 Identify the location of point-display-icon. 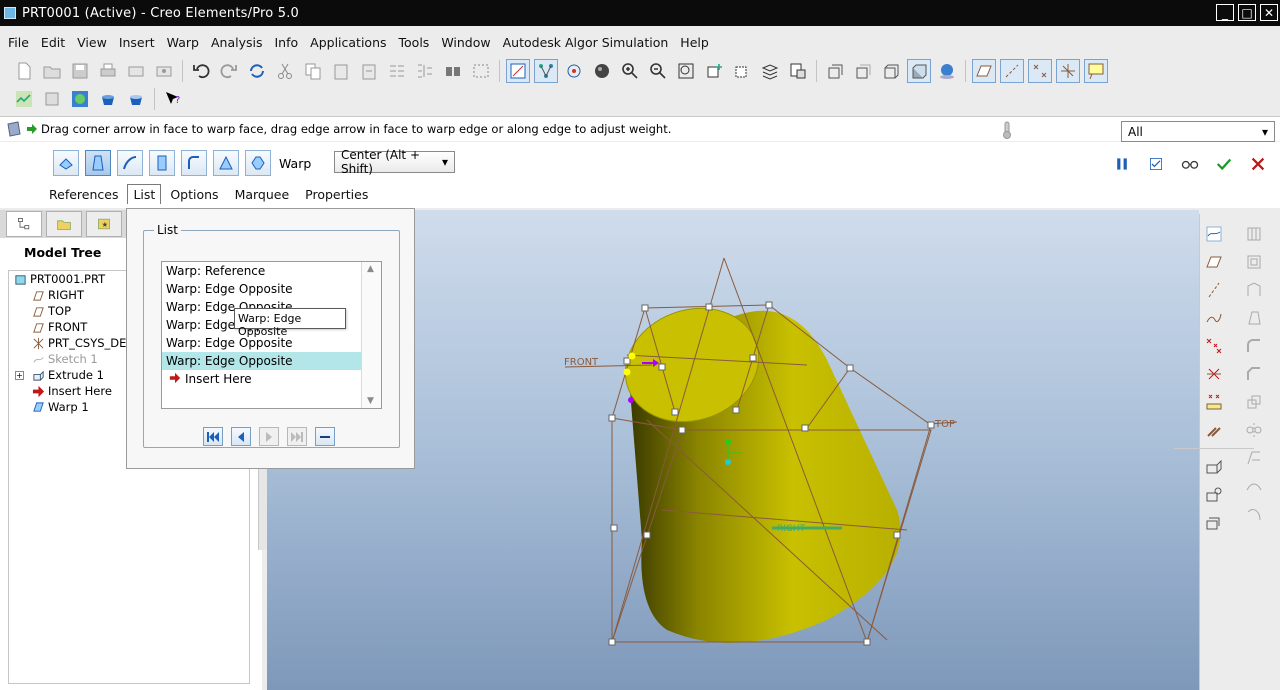
(1040, 71).